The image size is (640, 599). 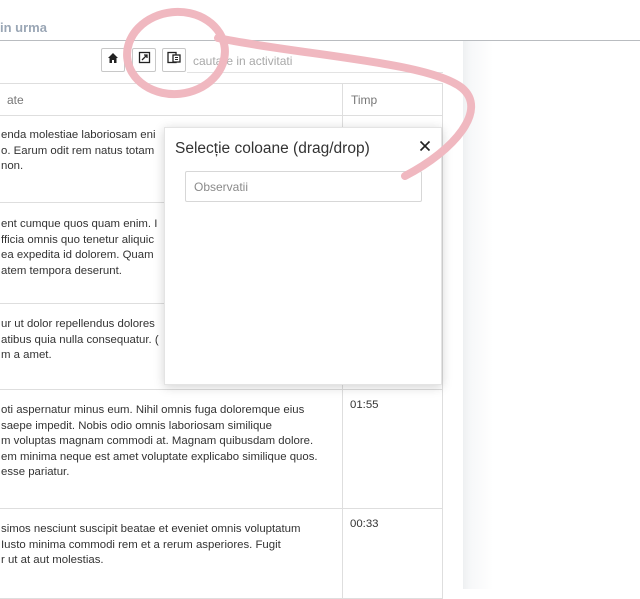 I want to click on home-button, so click(x=113, y=60).